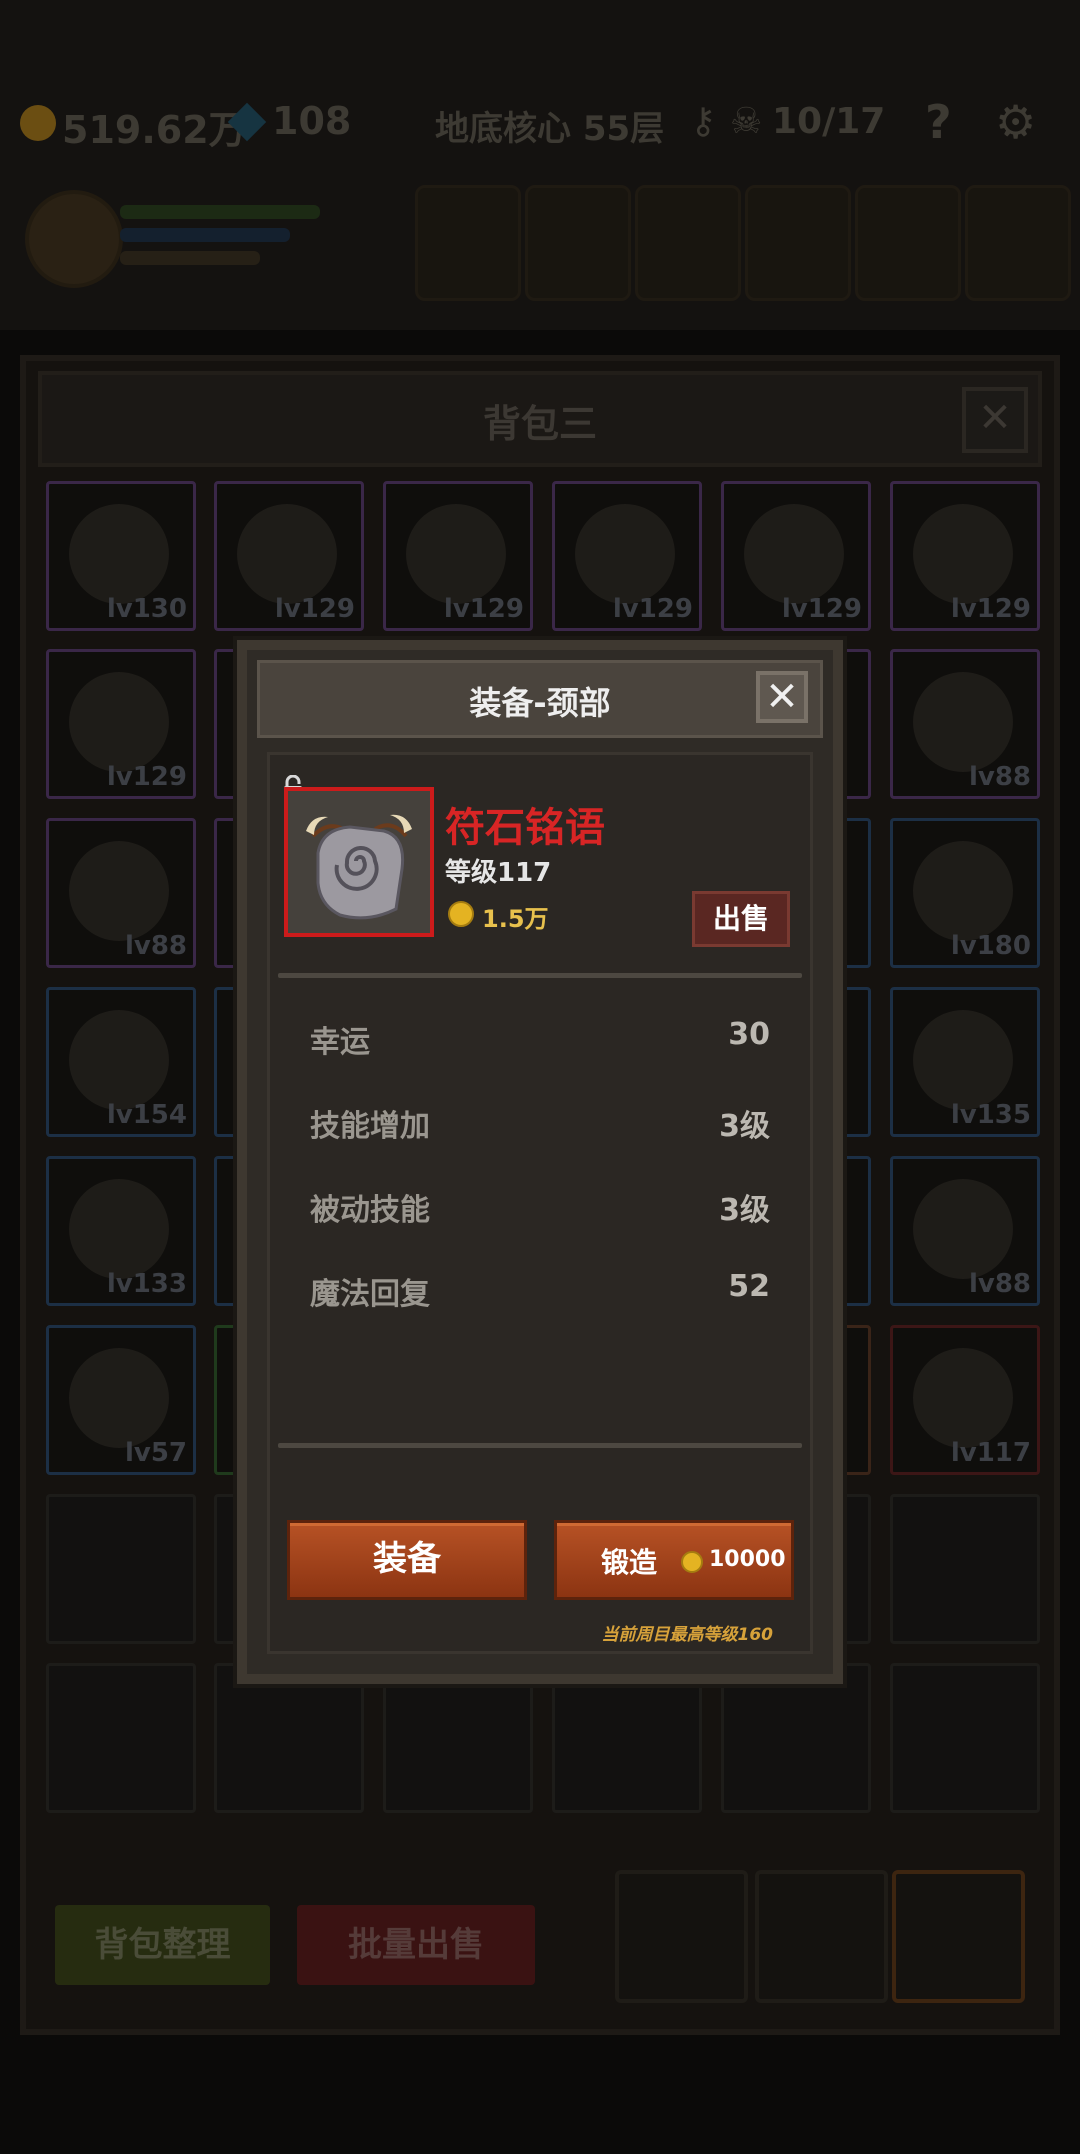  I want to click on inventory-slot: lv130, so click(121, 556).